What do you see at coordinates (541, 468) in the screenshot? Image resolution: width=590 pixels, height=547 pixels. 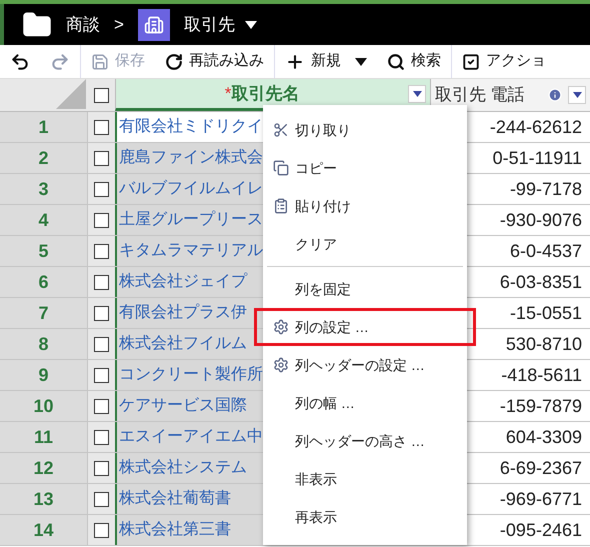 I see `phone-number: 6-69-2367` at bounding box center [541, 468].